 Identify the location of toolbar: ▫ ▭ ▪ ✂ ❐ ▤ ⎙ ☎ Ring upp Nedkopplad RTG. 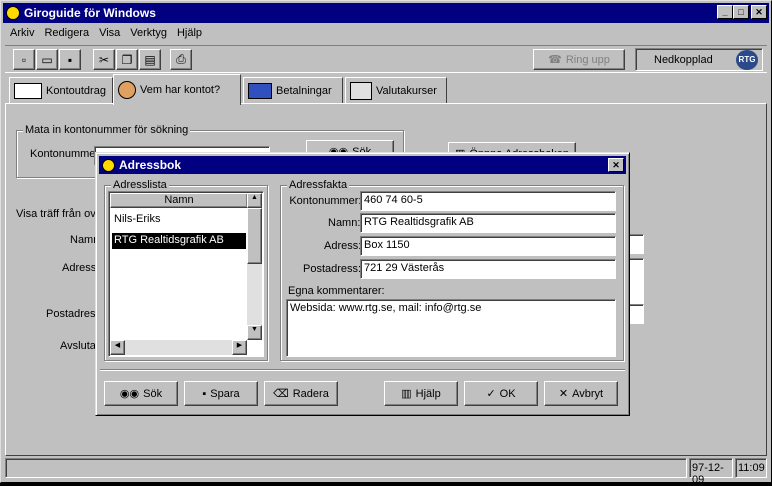
(386, 59).